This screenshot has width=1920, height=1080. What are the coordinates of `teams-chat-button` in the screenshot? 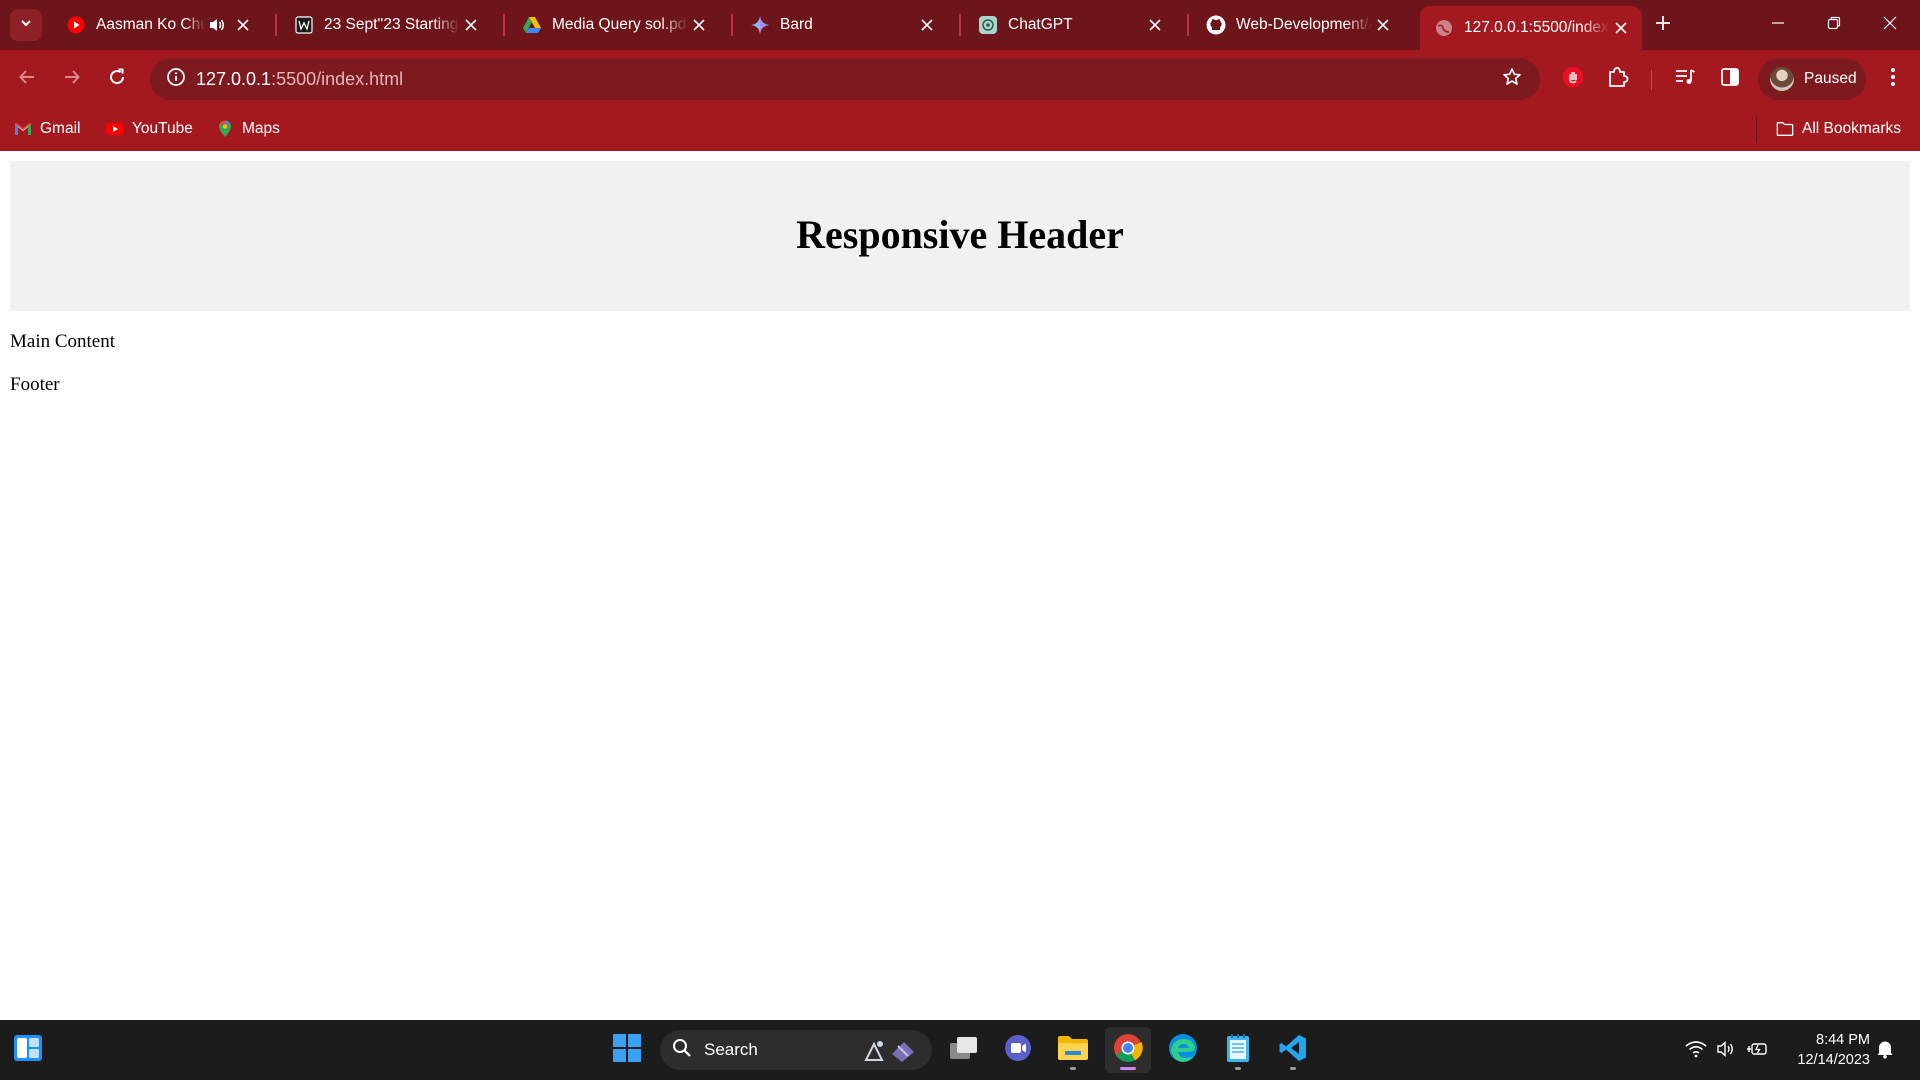 It's located at (1018, 1050).